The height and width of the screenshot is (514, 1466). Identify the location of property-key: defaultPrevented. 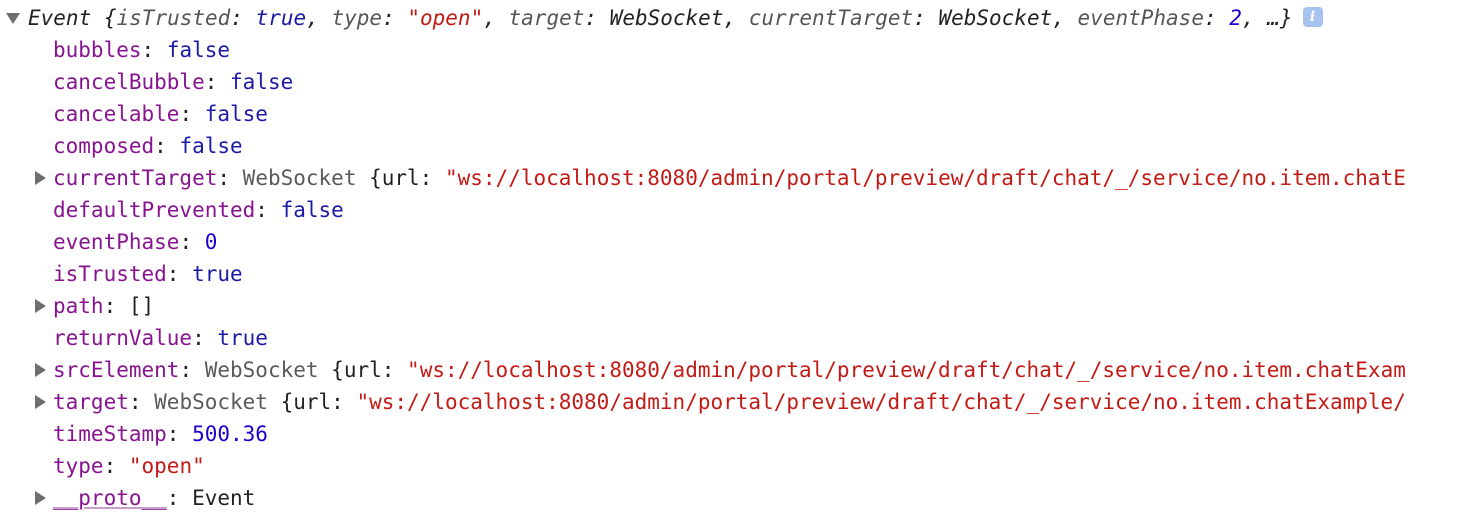
(154, 210).